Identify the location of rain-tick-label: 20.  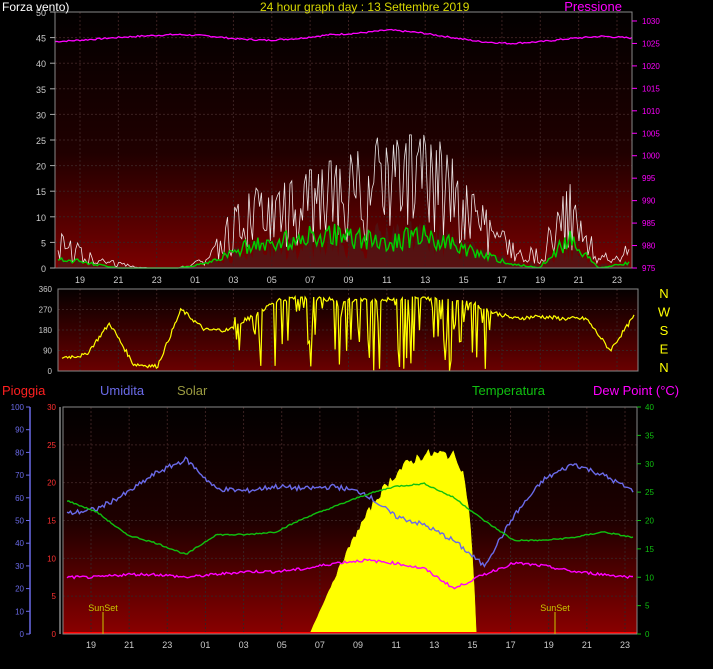
(51, 483).